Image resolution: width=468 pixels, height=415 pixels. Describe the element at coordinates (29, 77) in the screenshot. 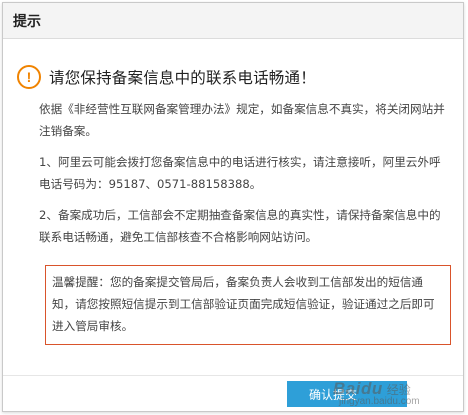

I see `exclamation-circle-icon: !` at that location.